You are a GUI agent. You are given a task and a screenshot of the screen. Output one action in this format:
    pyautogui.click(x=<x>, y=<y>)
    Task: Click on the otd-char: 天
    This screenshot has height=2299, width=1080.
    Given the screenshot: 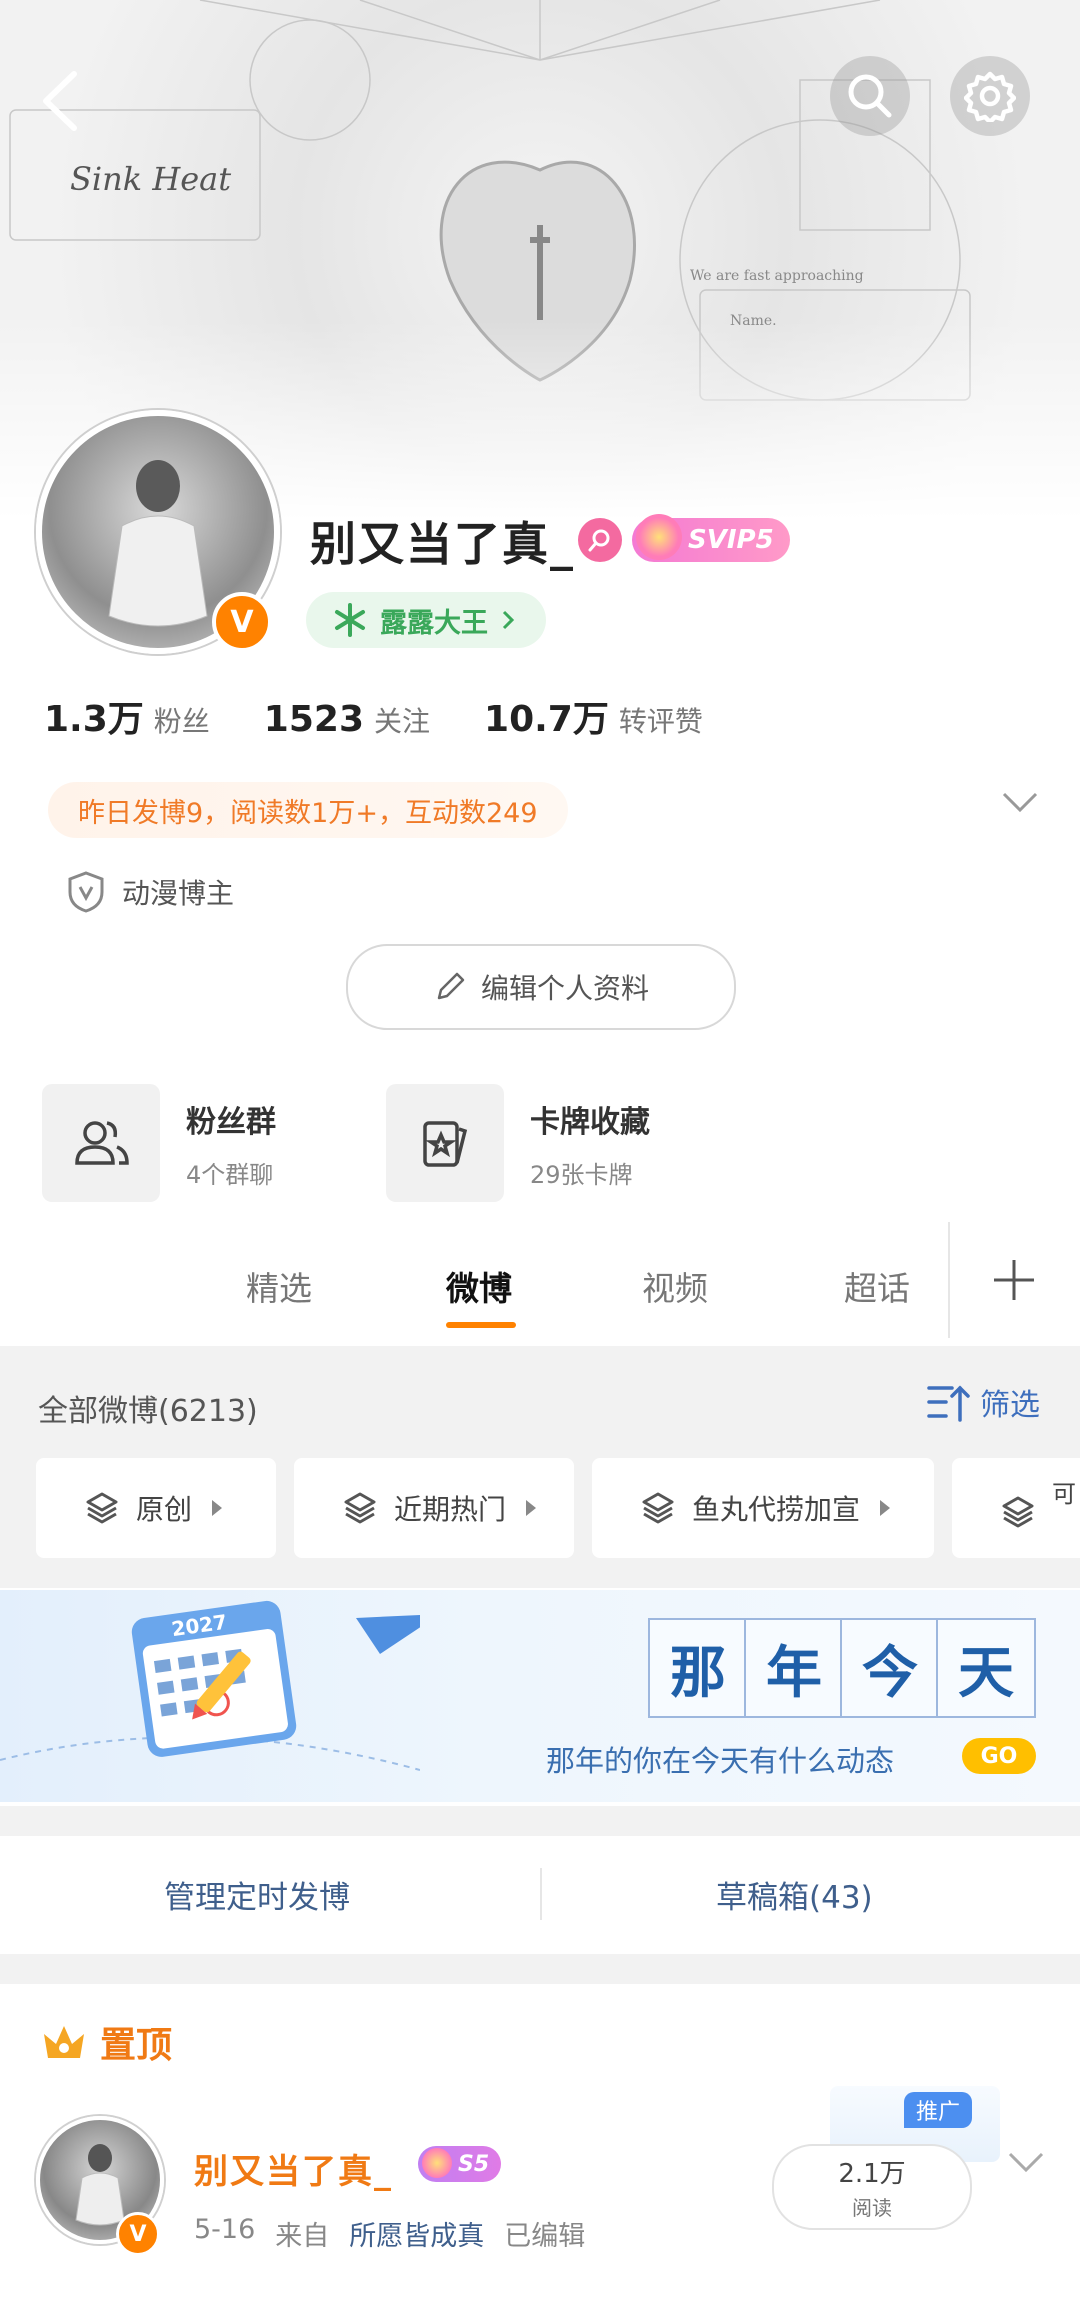 What is the action you would take?
    pyautogui.click(x=986, y=1668)
    